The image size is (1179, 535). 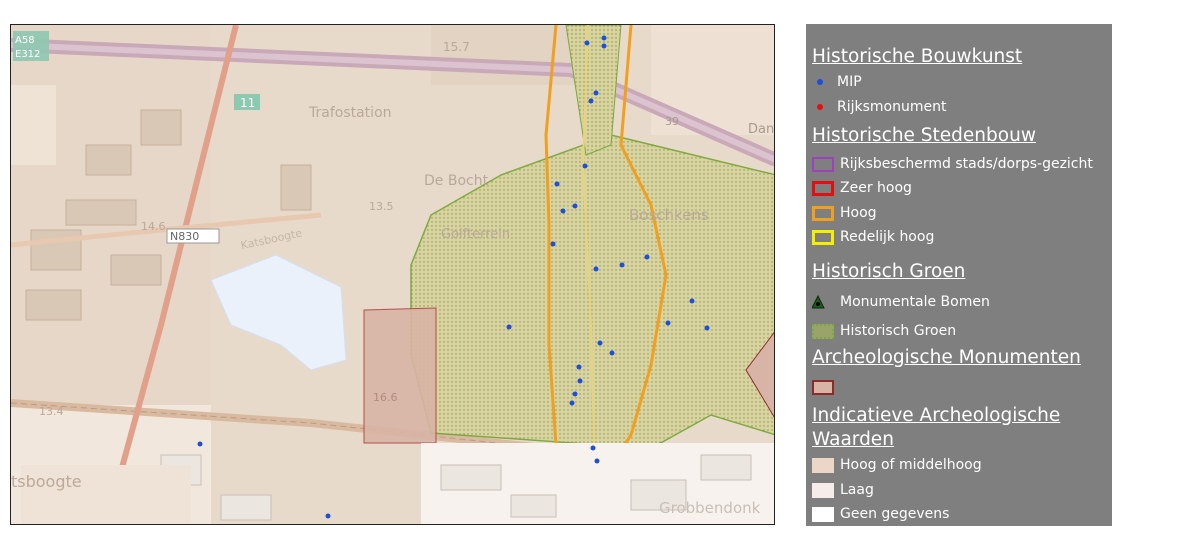 I want to click on legend-item-laag: Laag, so click(x=843, y=490).